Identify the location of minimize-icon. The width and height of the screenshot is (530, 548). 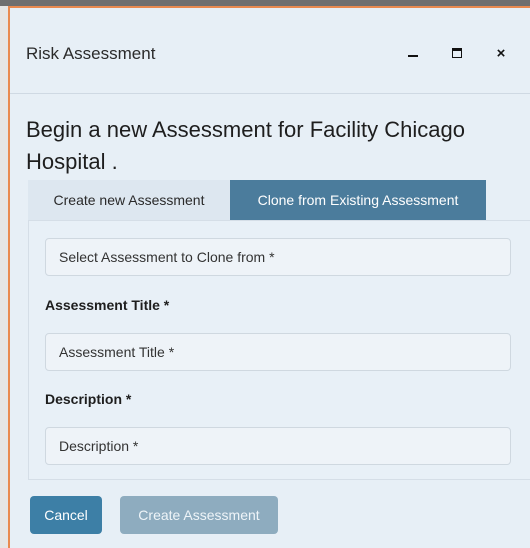
(413, 56).